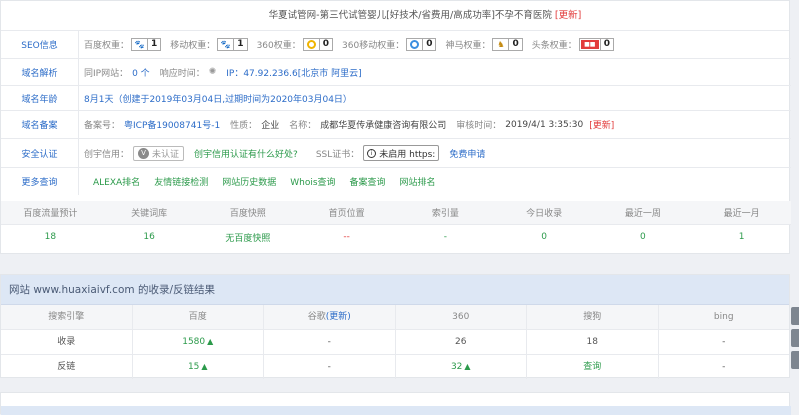 Image resolution: width=799 pixels, height=415 pixels. What do you see at coordinates (445, 237) in the screenshot?
I see `index-count: -` at bounding box center [445, 237].